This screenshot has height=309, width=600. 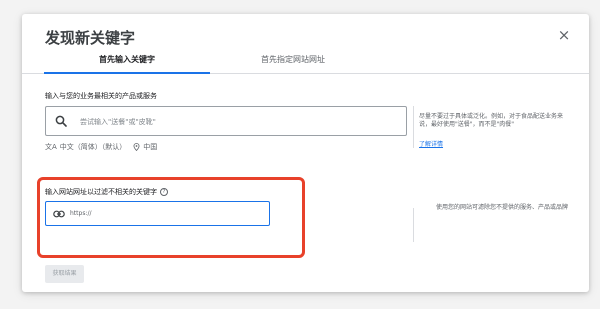 What do you see at coordinates (90, 38) in the screenshot?
I see `dialog-title: 发现新关键字` at bounding box center [90, 38].